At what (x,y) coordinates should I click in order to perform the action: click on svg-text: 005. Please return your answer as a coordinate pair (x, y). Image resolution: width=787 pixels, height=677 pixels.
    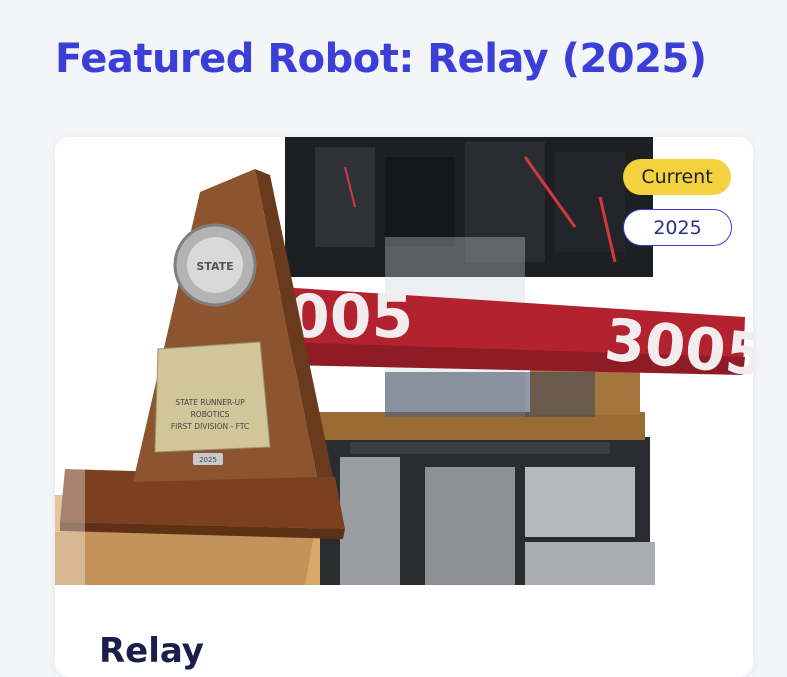
    Looking at the image, I should click on (350, 317).